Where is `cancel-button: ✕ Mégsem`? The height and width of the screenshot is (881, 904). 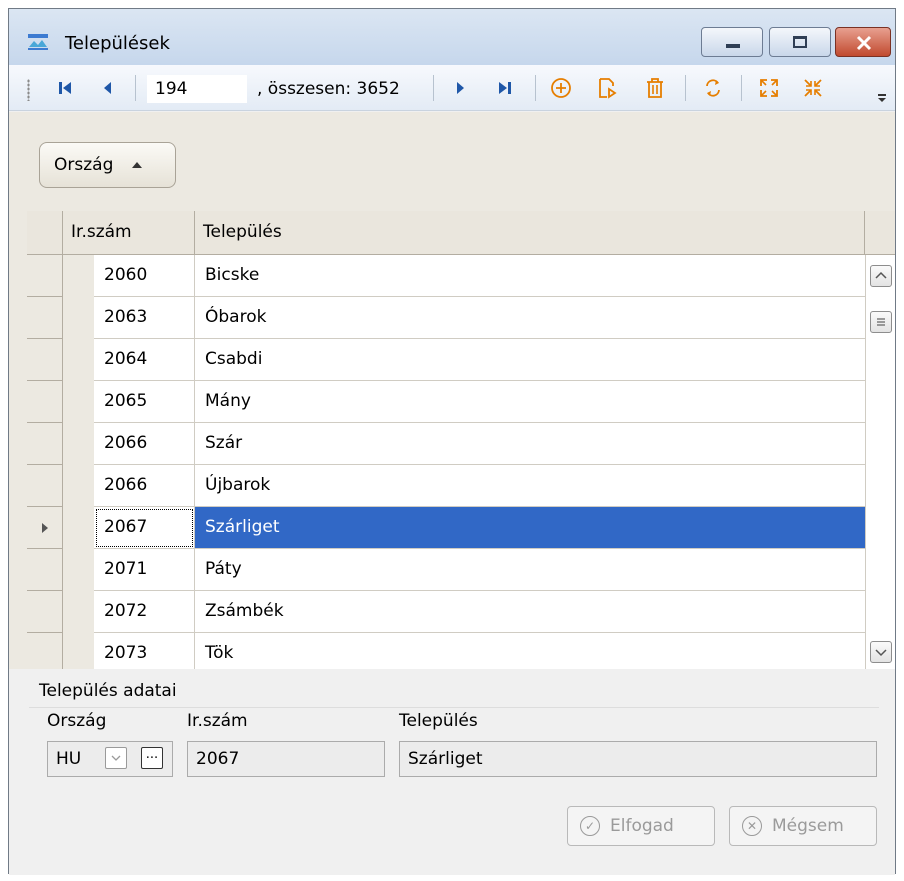
cancel-button: ✕ Mégsem is located at coordinates (803, 826).